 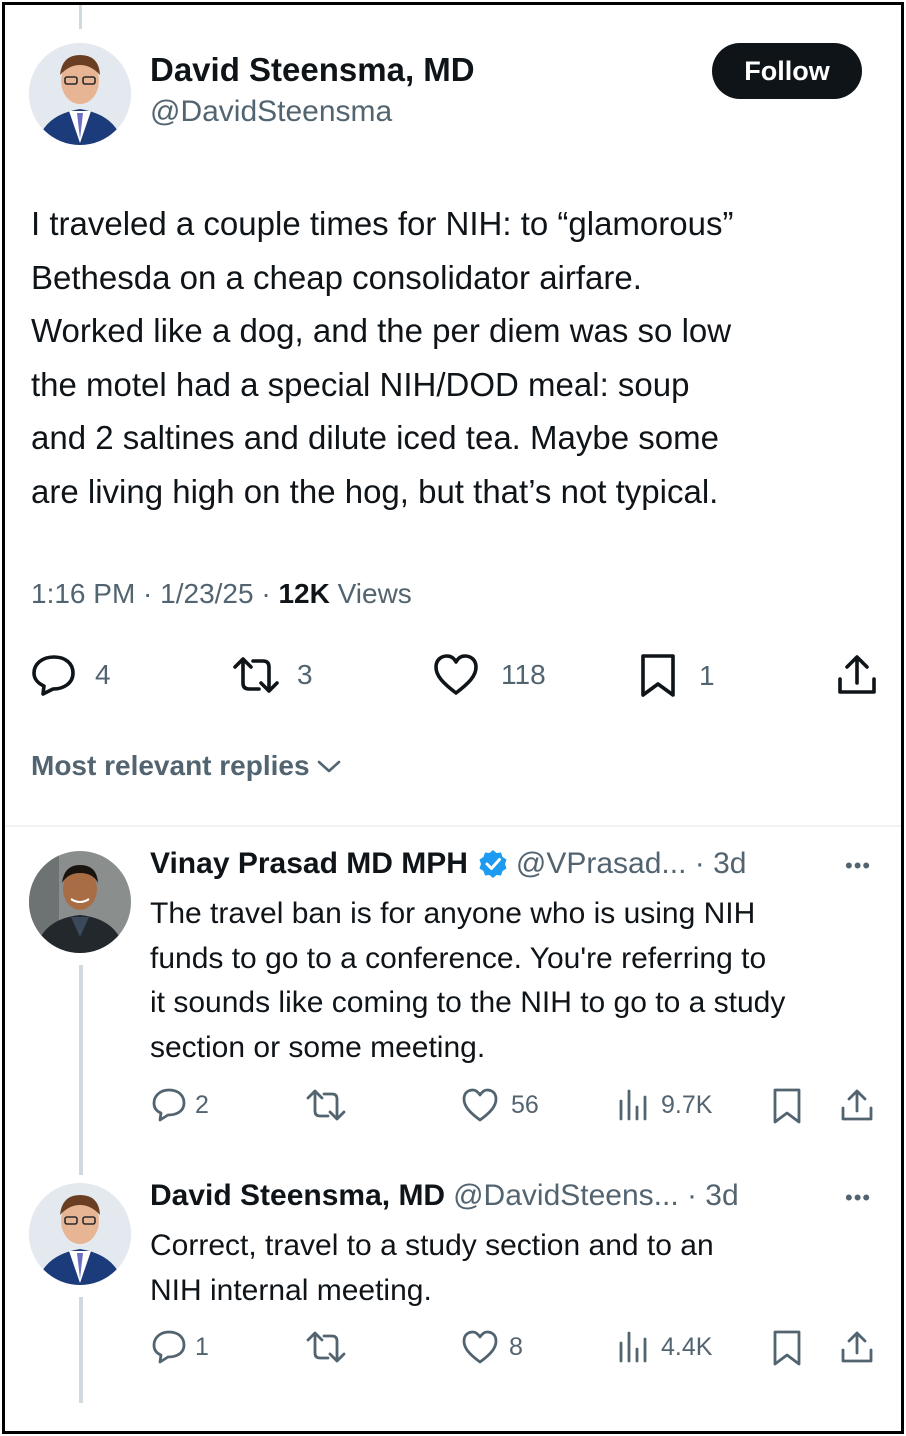 What do you see at coordinates (297, 1196) in the screenshot?
I see `reply-author-name: David Steensma, MD` at bounding box center [297, 1196].